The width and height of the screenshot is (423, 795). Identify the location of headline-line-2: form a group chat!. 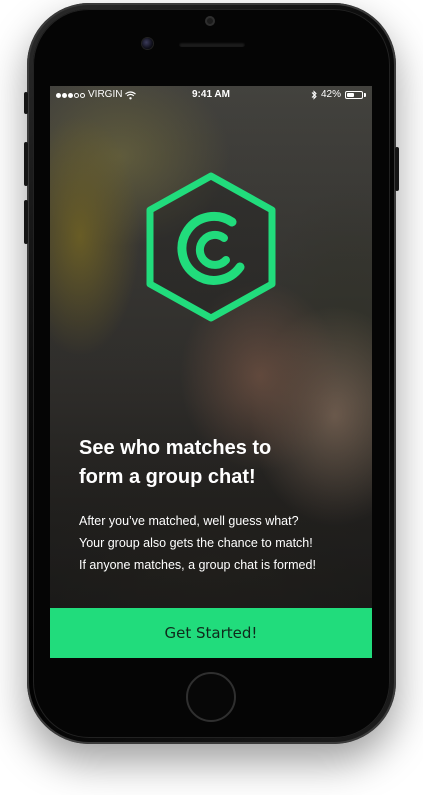
(167, 477).